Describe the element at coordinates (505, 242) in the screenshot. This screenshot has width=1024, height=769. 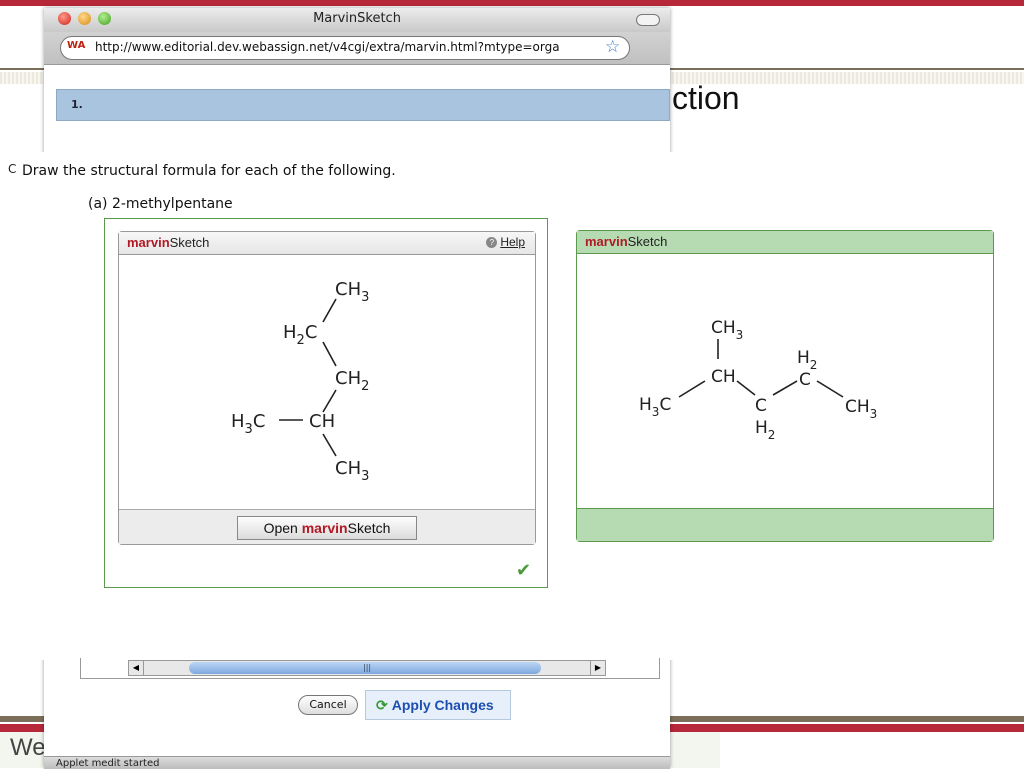
I see `help-link: ? Help` at that location.